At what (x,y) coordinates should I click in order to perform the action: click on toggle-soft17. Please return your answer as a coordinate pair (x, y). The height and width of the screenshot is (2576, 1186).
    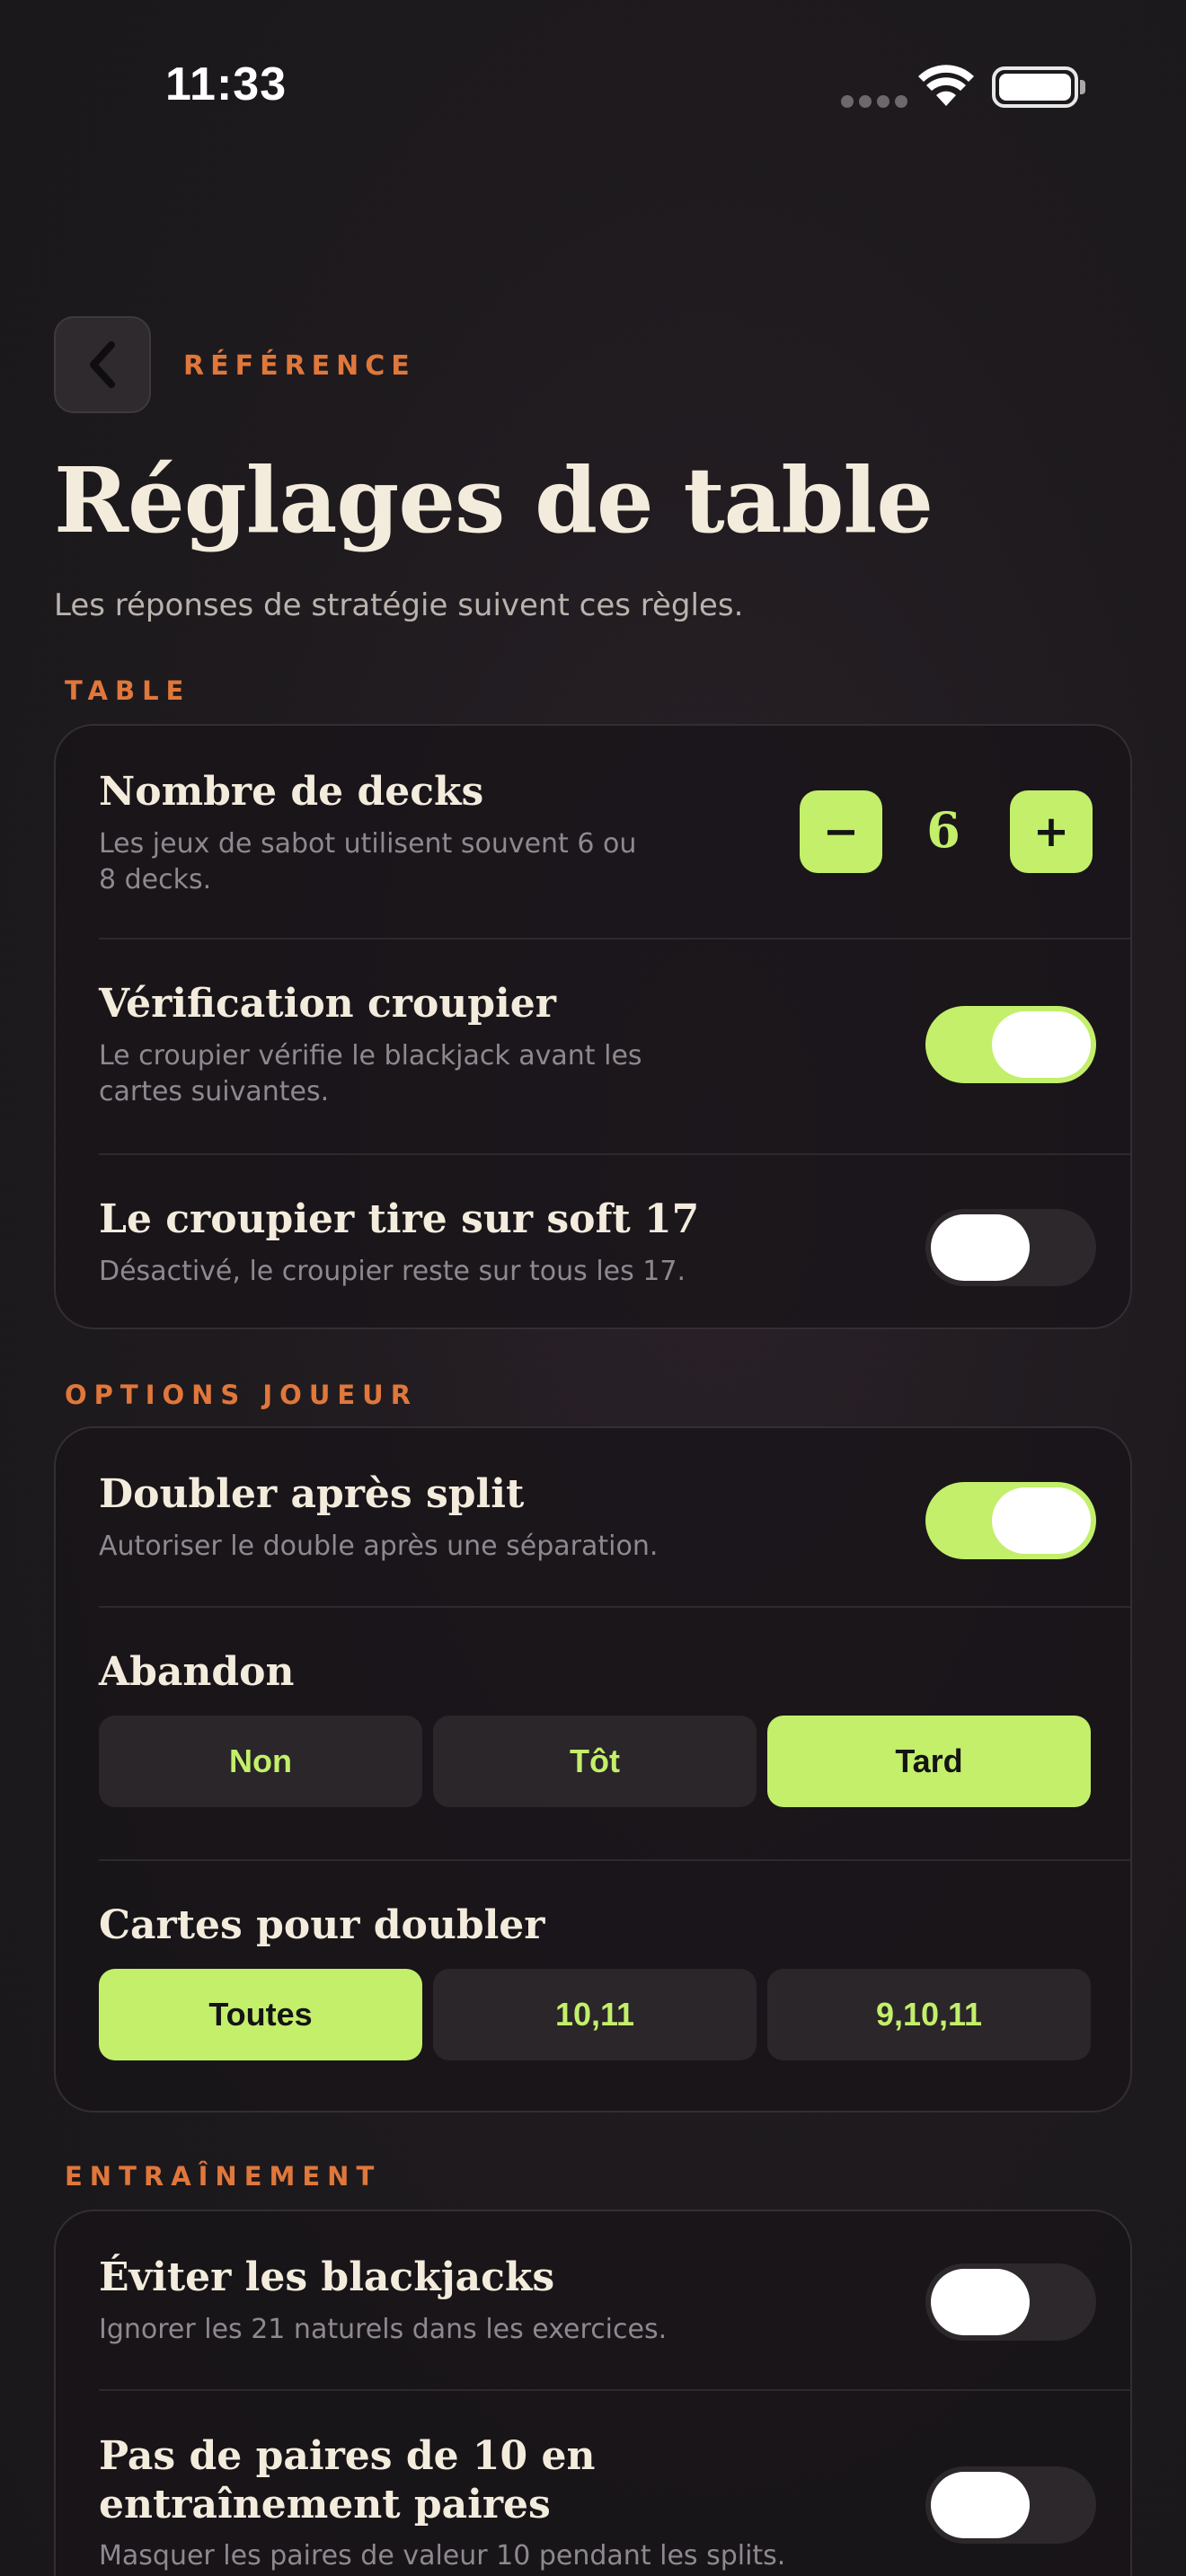
    Looking at the image, I should click on (1010, 1247).